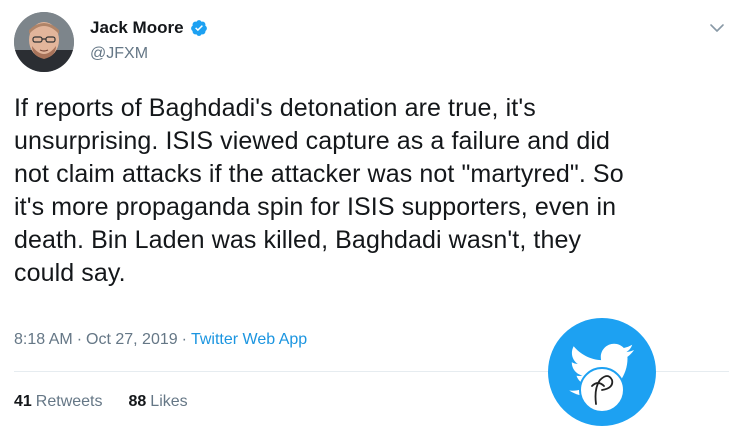 The height and width of the screenshot is (430, 743). What do you see at coordinates (249, 340) in the screenshot?
I see `tweet-source-link: Twitter Web App` at bounding box center [249, 340].